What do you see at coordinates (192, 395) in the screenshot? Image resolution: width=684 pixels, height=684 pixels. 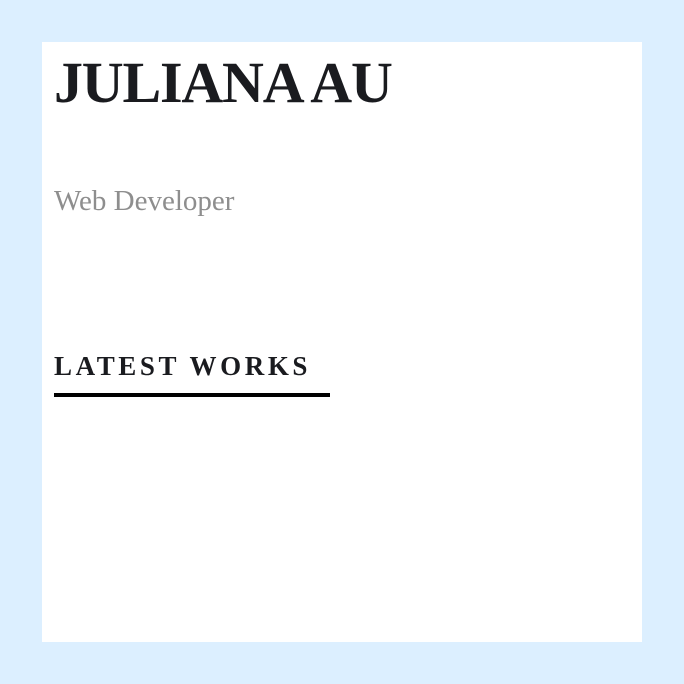 I see `latest-works-underline` at bounding box center [192, 395].